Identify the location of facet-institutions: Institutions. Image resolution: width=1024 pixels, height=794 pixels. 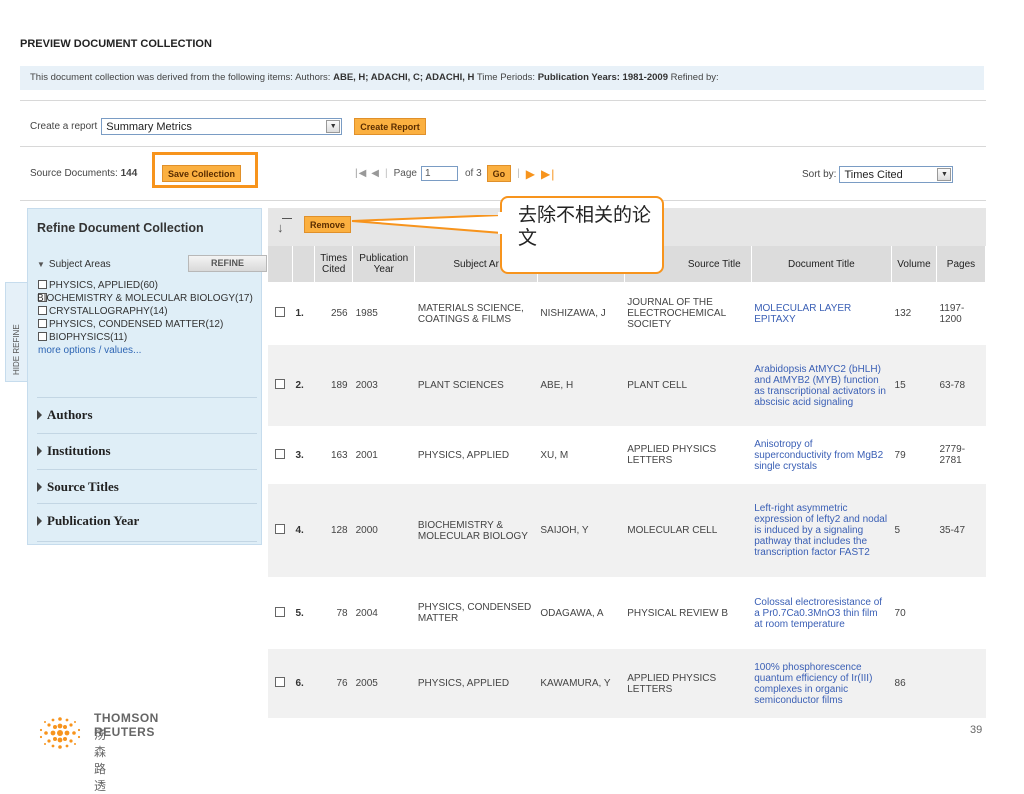
(147, 446).